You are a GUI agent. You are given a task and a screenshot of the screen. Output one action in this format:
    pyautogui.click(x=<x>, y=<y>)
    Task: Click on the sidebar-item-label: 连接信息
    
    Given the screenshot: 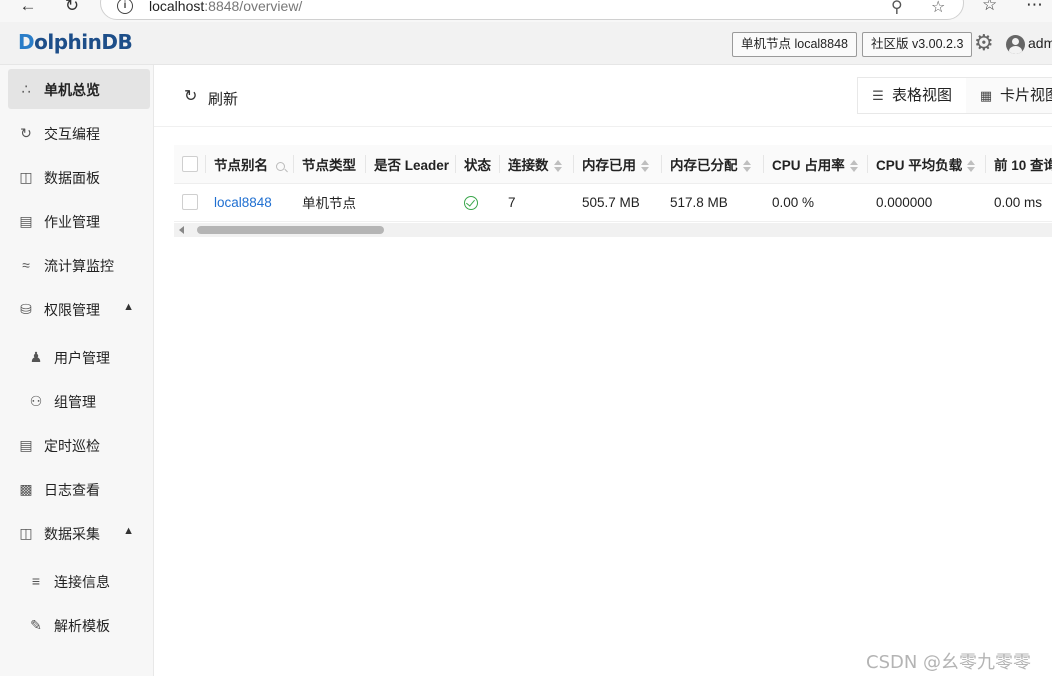 What is the action you would take?
    pyautogui.click(x=82, y=582)
    